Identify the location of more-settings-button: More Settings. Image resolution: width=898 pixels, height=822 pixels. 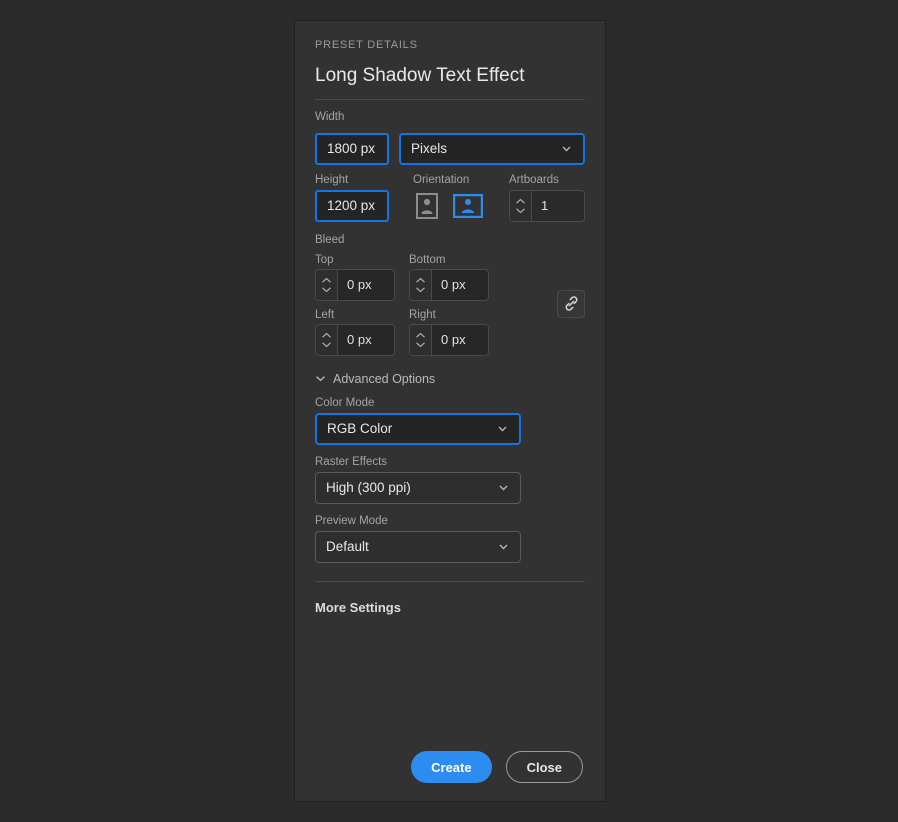
(450, 607).